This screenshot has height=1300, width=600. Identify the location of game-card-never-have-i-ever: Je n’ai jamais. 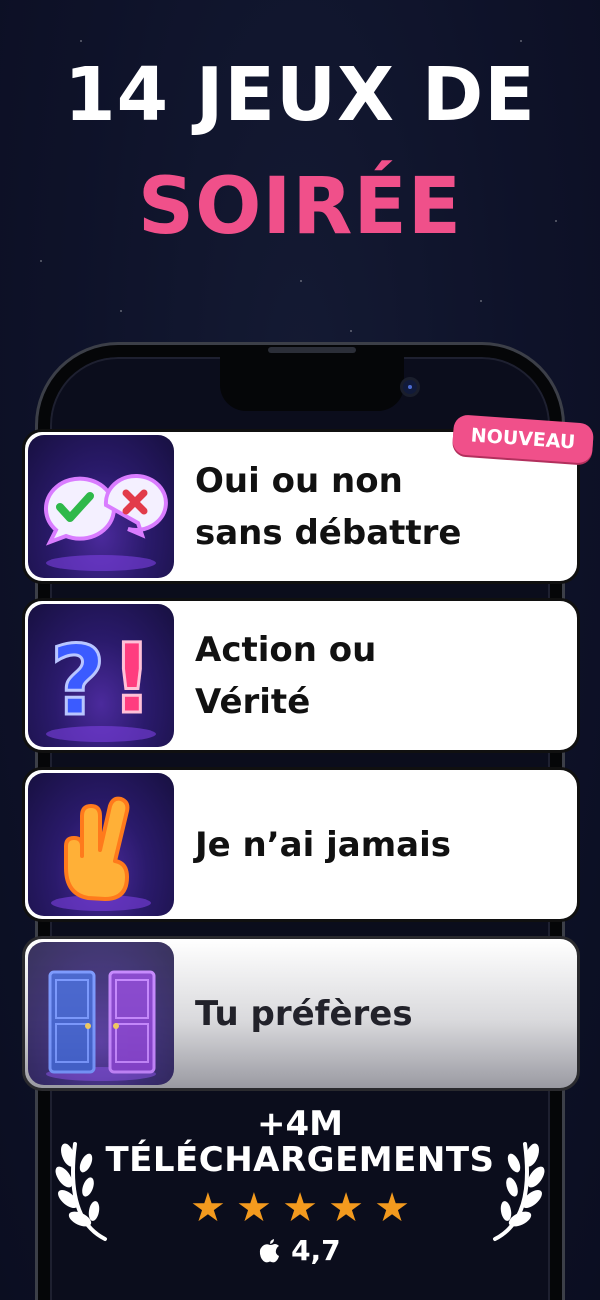
(301, 844).